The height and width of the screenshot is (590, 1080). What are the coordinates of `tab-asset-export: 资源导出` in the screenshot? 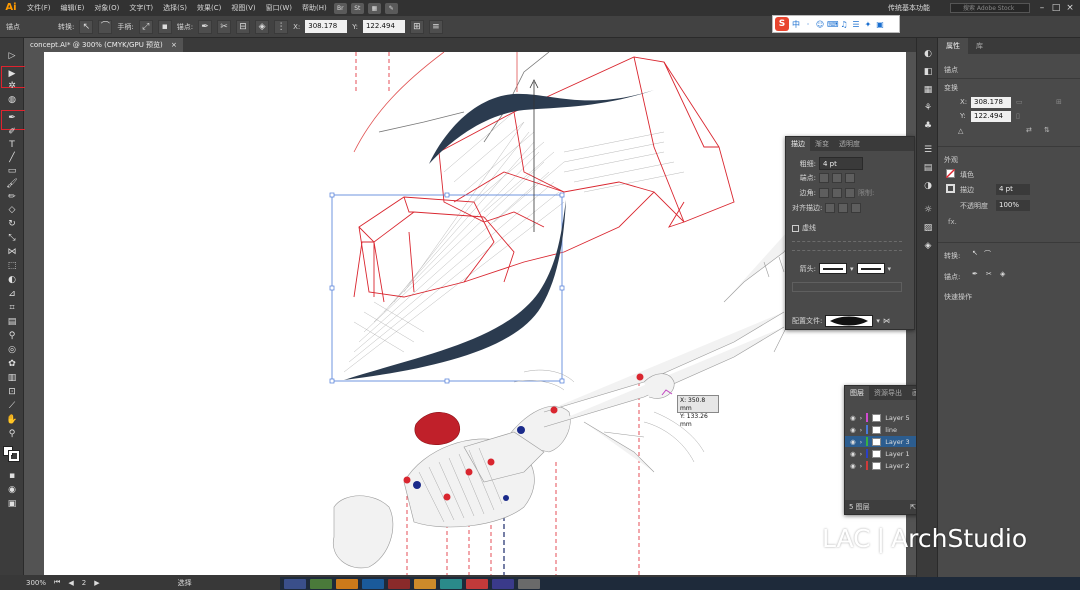 It's located at (888, 393).